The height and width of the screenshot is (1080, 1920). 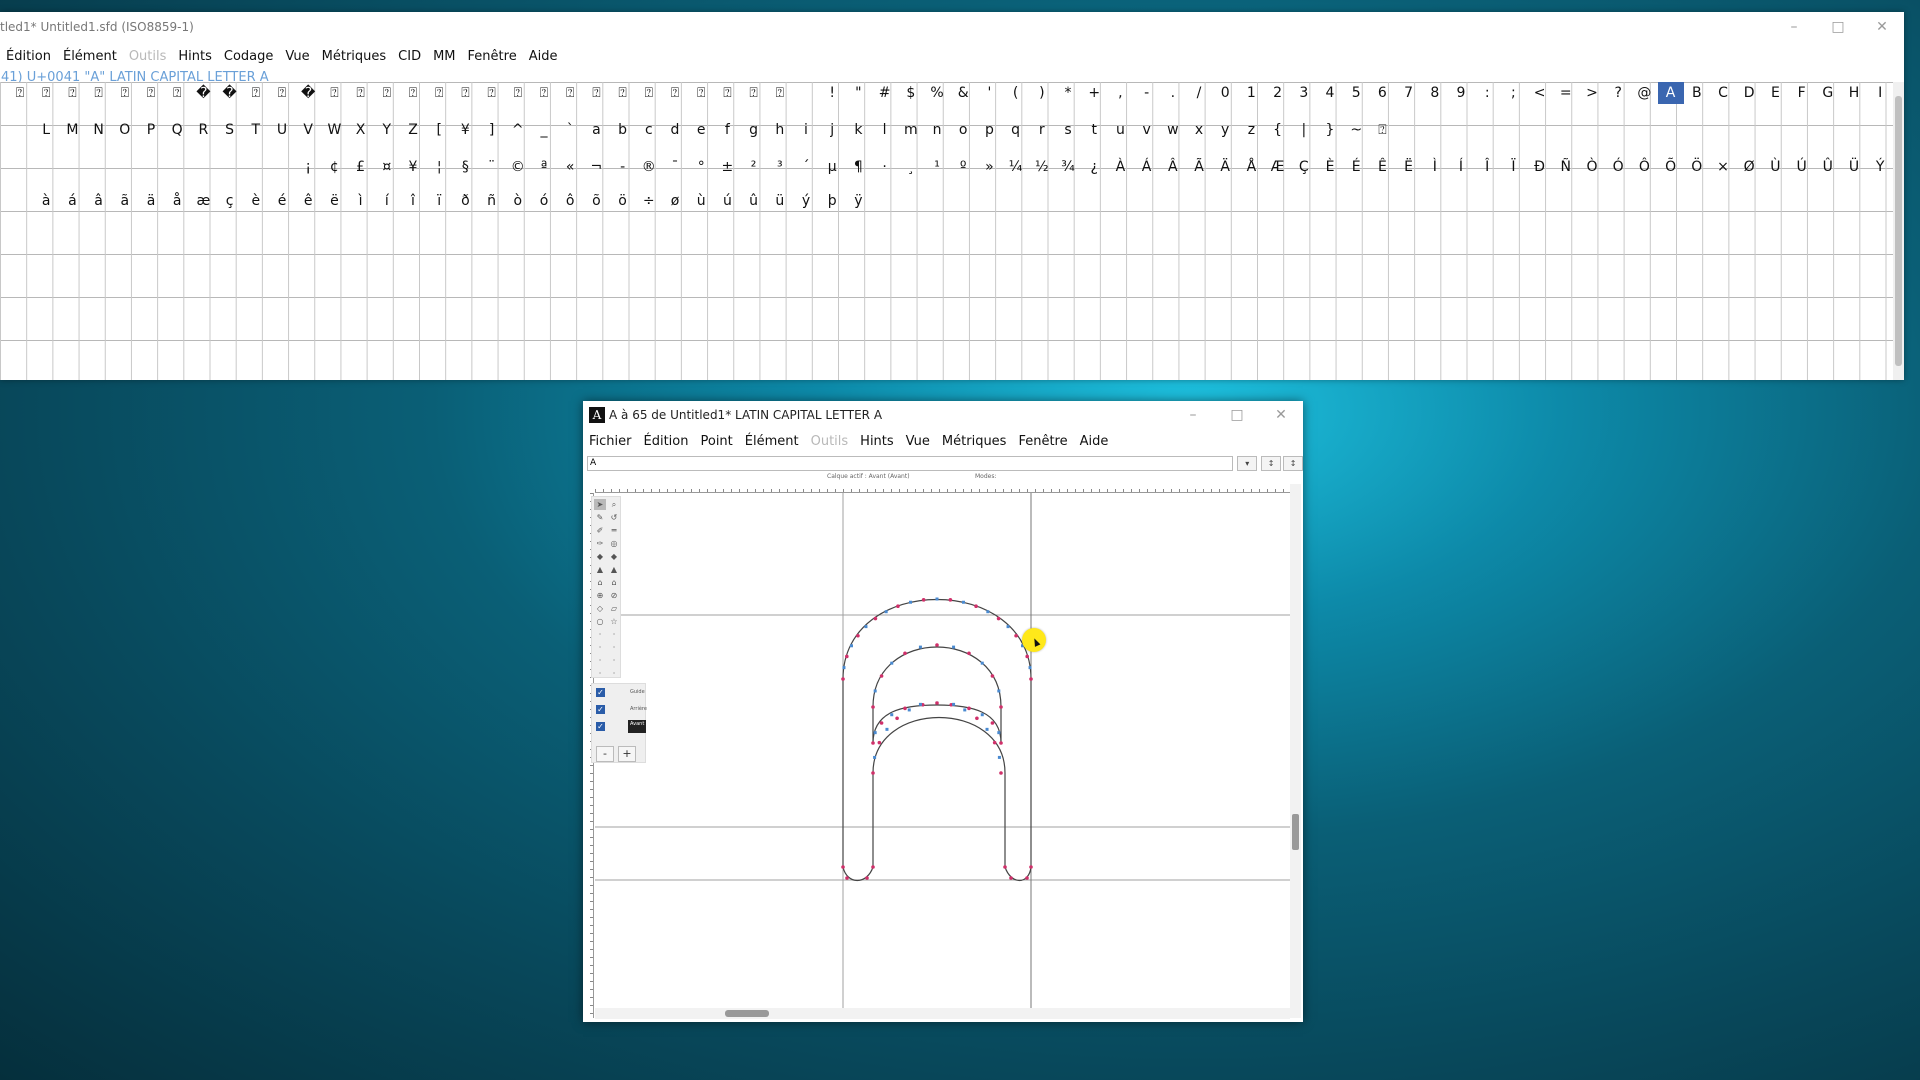 What do you see at coordinates (334, 201) in the screenshot?
I see `glyph-cell: ë` at bounding box center [334, 201].